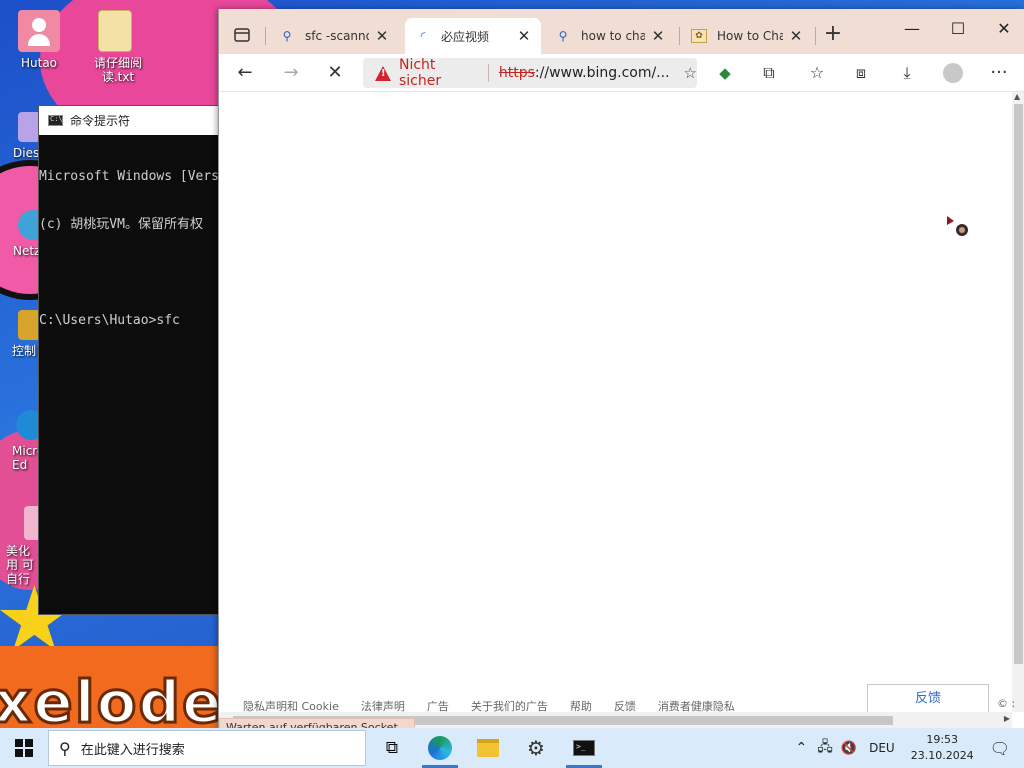 The image size is (1024, 768). What do you see at coordinates (24, 234) in the screenshot?
I see `desktop-icon-network: Netz` at bounding box center [24, 234].